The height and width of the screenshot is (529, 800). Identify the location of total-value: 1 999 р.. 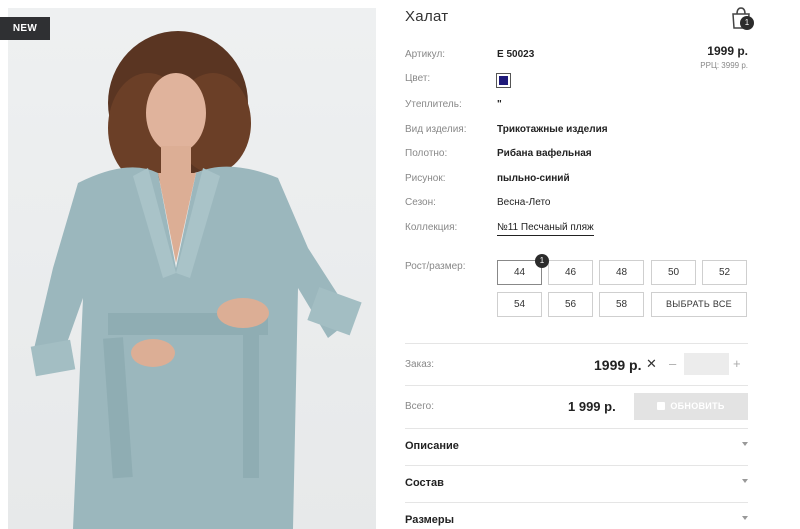
(592, 406).